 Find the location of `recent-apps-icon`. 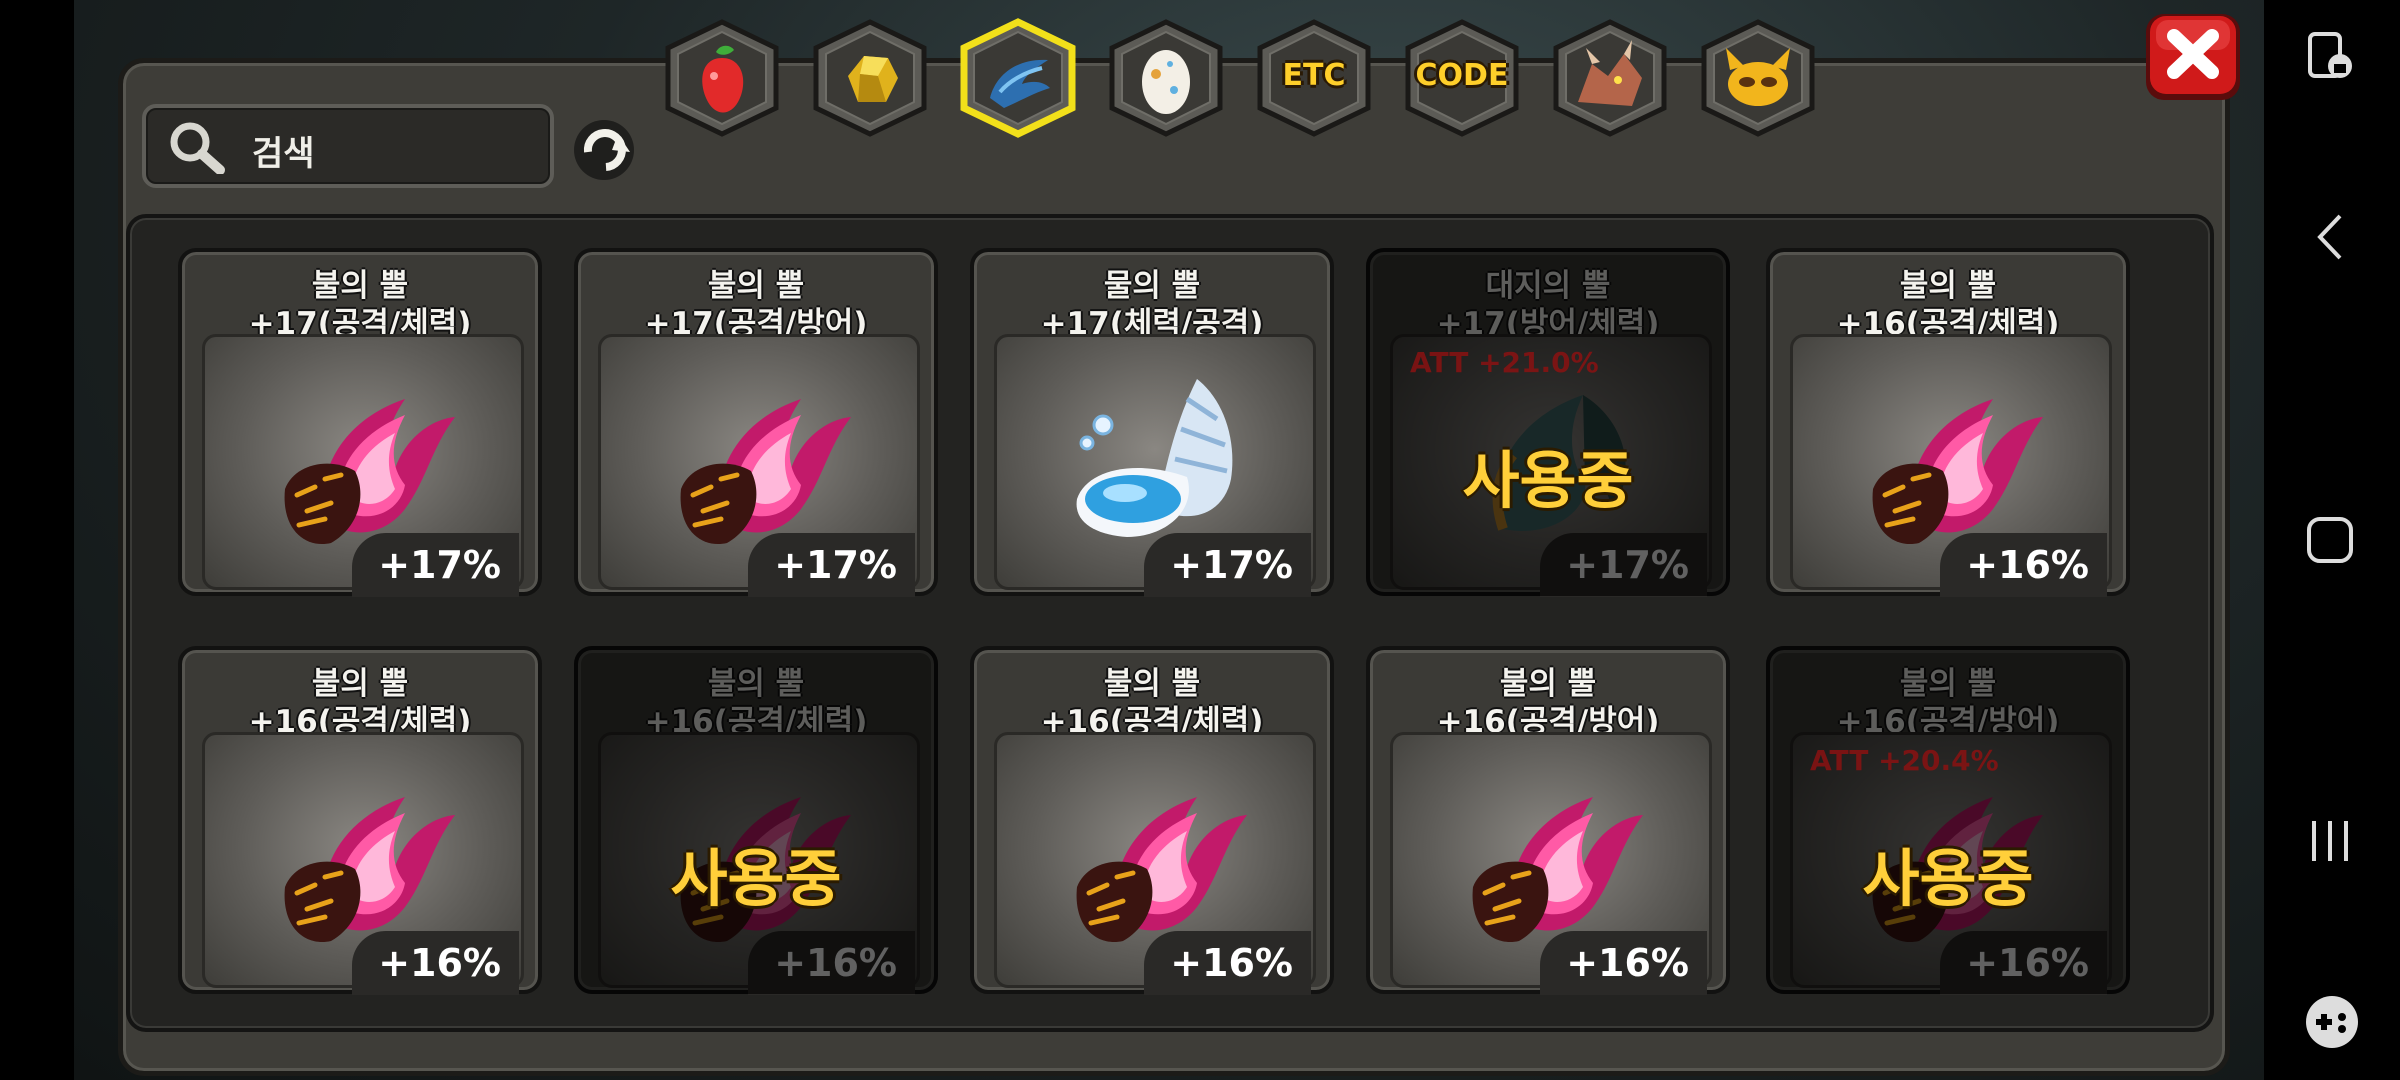

recent-apps-icon is located at coordinates (2330, 841).